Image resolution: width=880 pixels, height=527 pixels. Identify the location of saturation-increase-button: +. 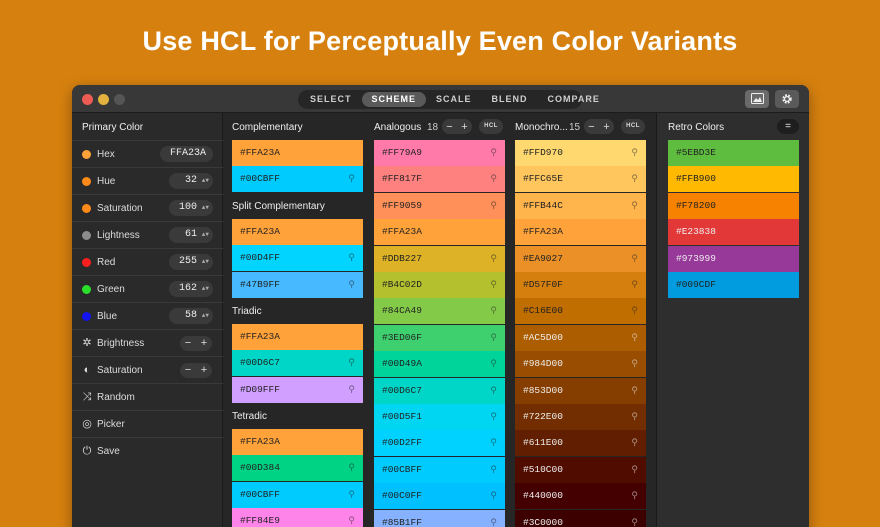
(204, 370).